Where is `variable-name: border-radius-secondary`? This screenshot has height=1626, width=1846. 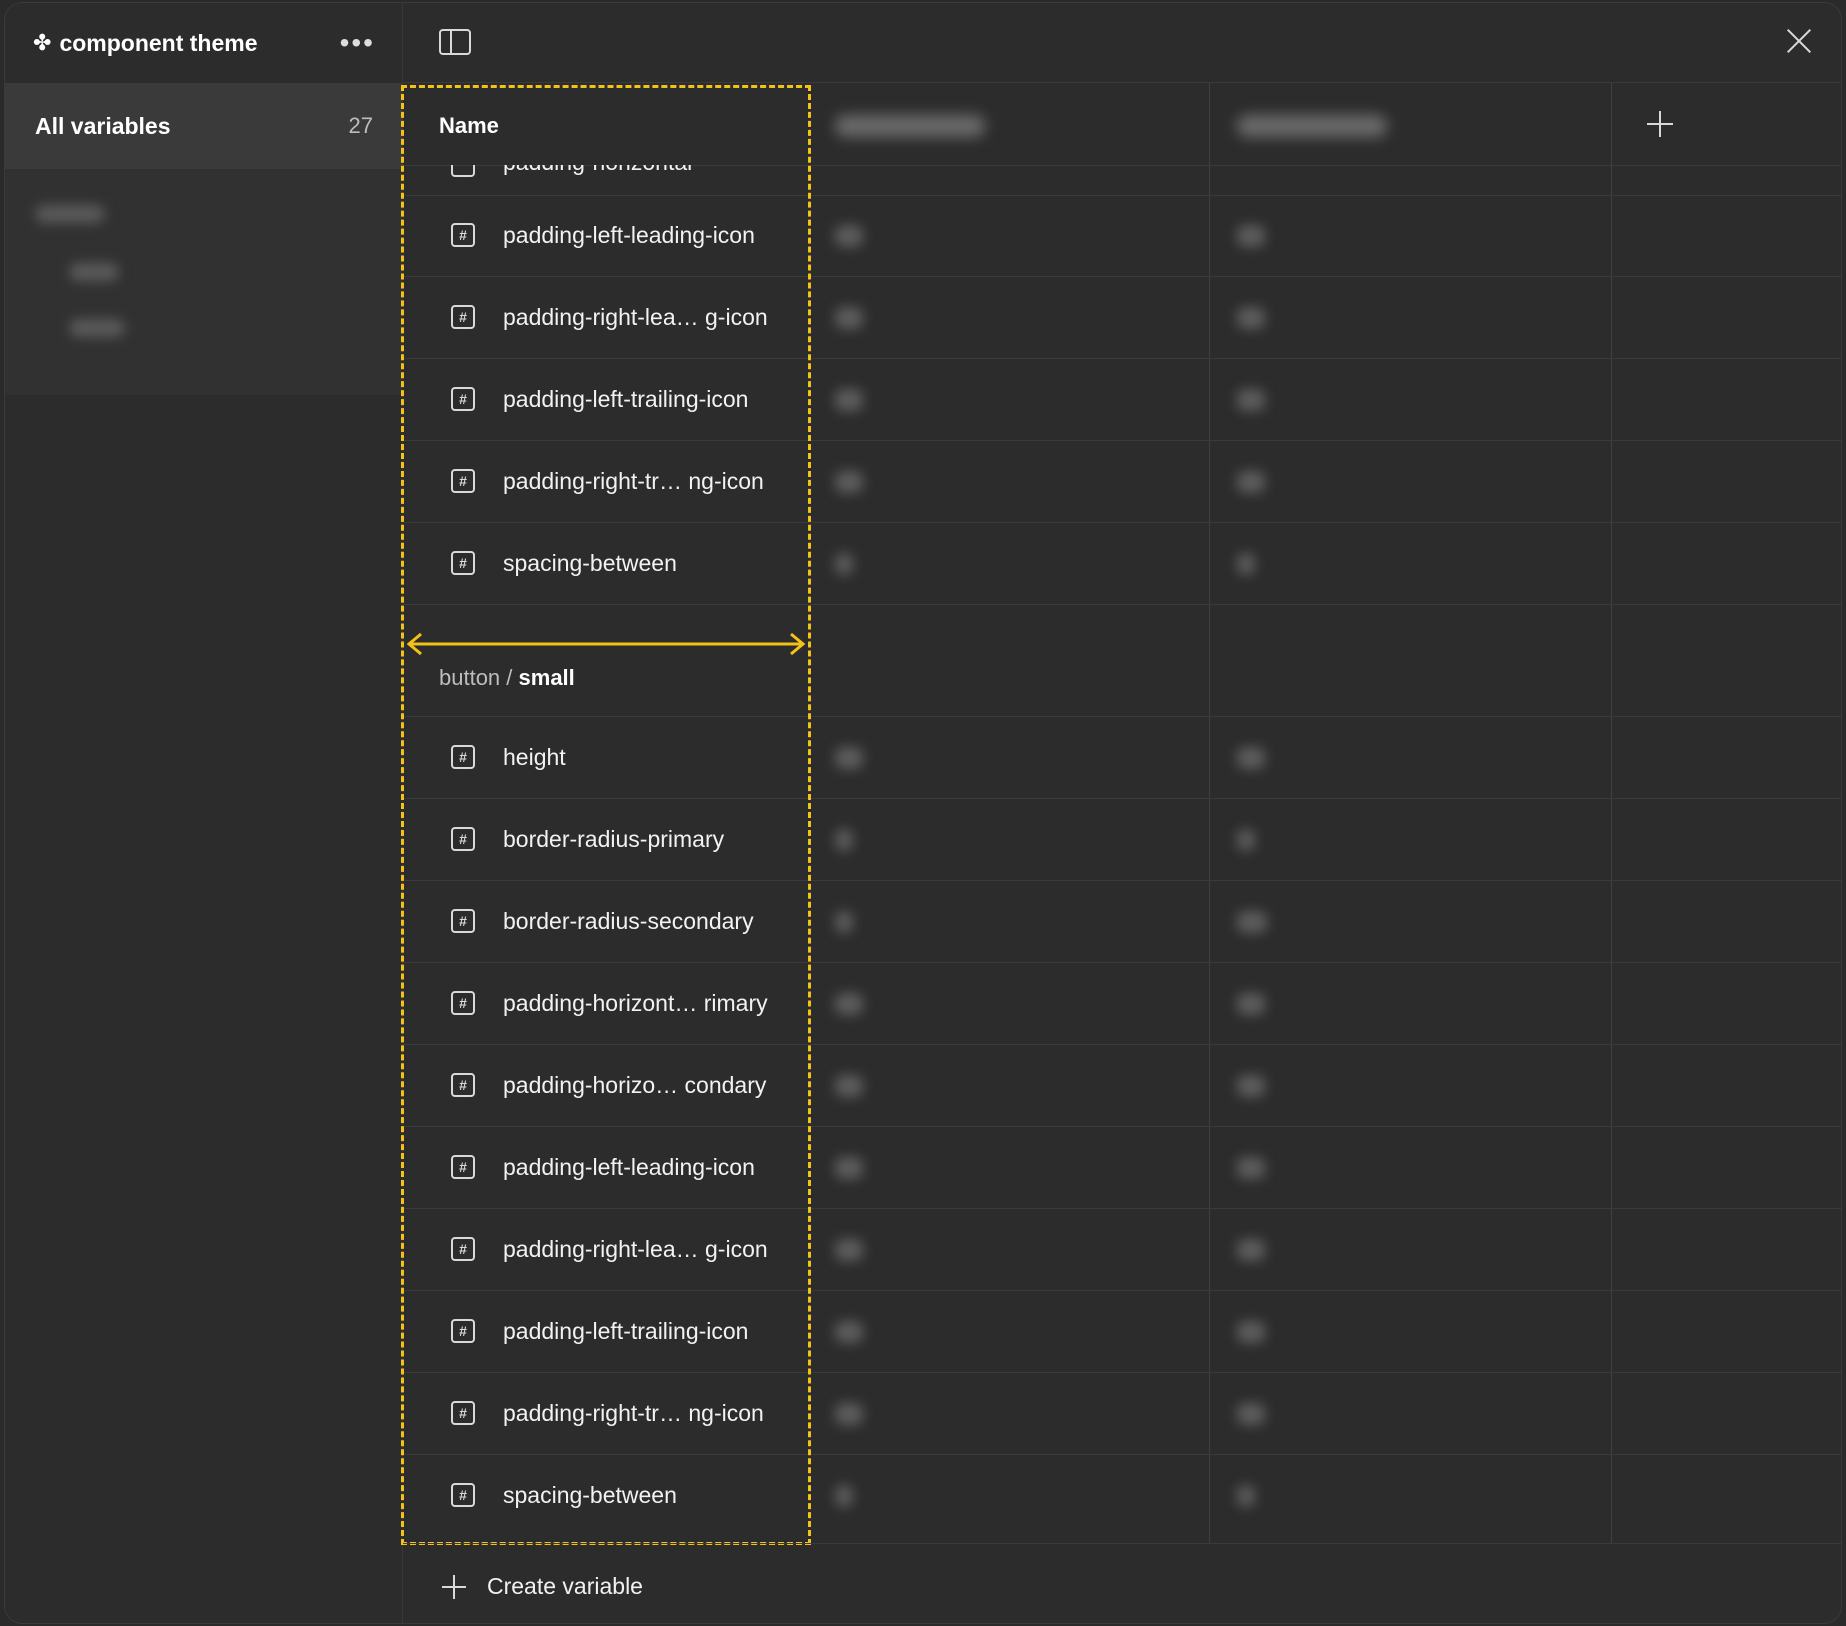 variable-name: border-radius-secondary is located at coordinates (628, 921).